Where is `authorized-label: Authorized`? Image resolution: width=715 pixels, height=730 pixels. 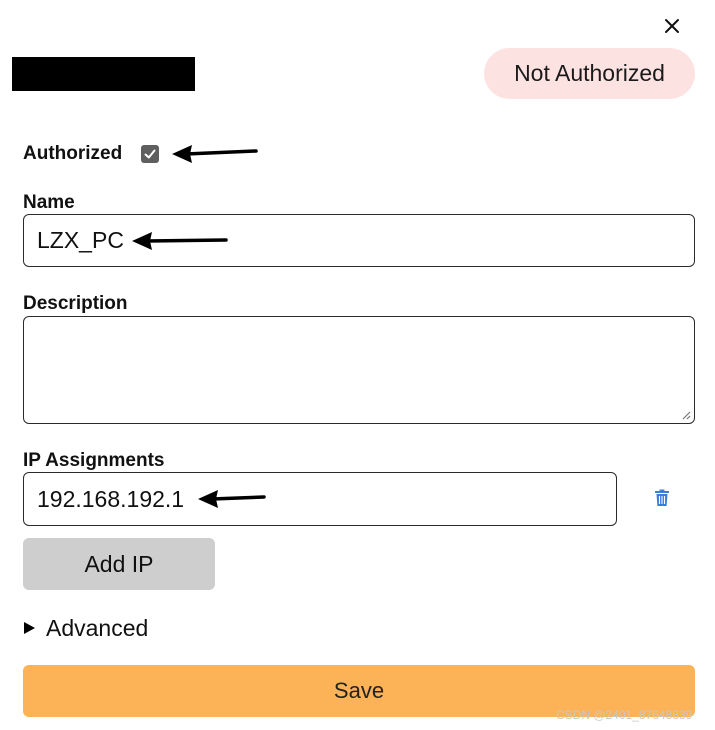 authorized-label: Authorized is located at coordinates (73, 153).